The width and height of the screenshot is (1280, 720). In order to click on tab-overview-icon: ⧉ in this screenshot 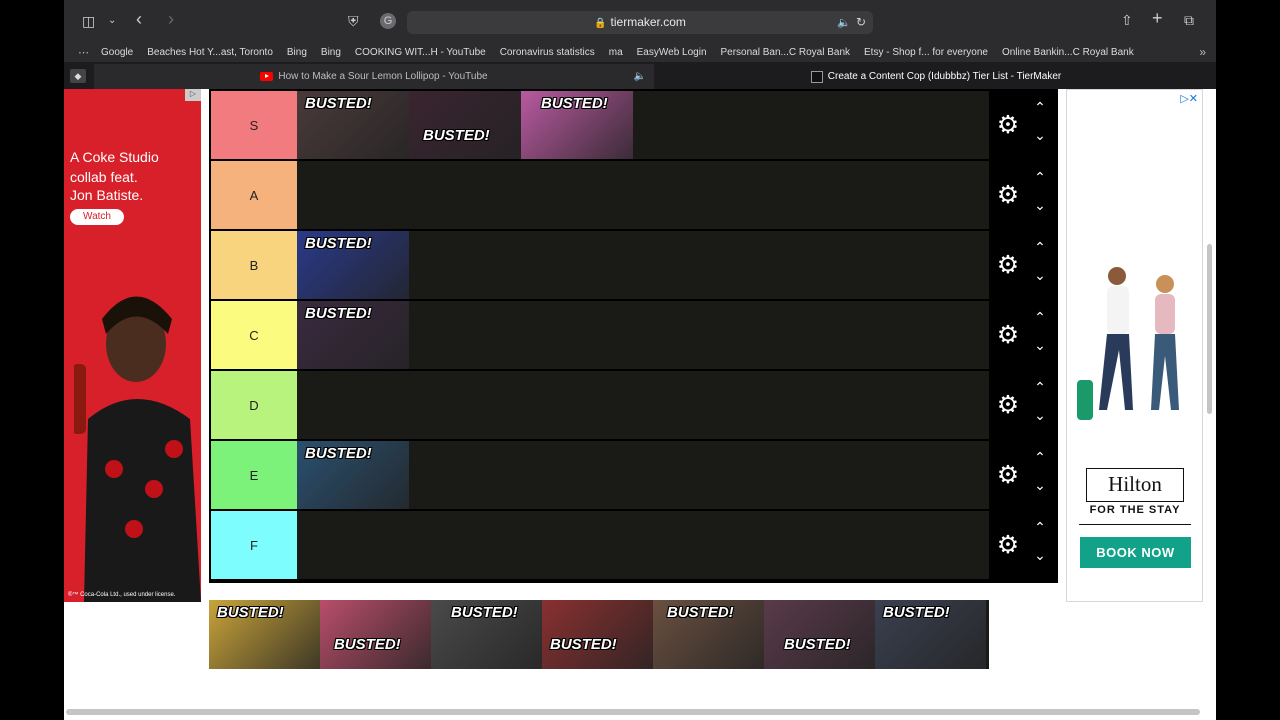, I will do `click(1189, 20)`.